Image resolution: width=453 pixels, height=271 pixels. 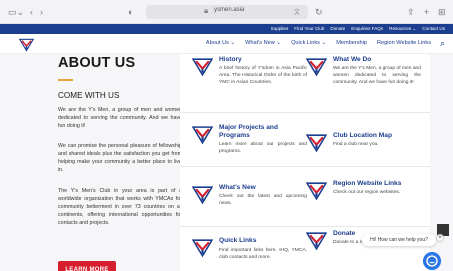 What do you see at coordinates (440, 238) in the screenshot?
I see `chat-close-icon: ×` at bounding box center [440, 238].